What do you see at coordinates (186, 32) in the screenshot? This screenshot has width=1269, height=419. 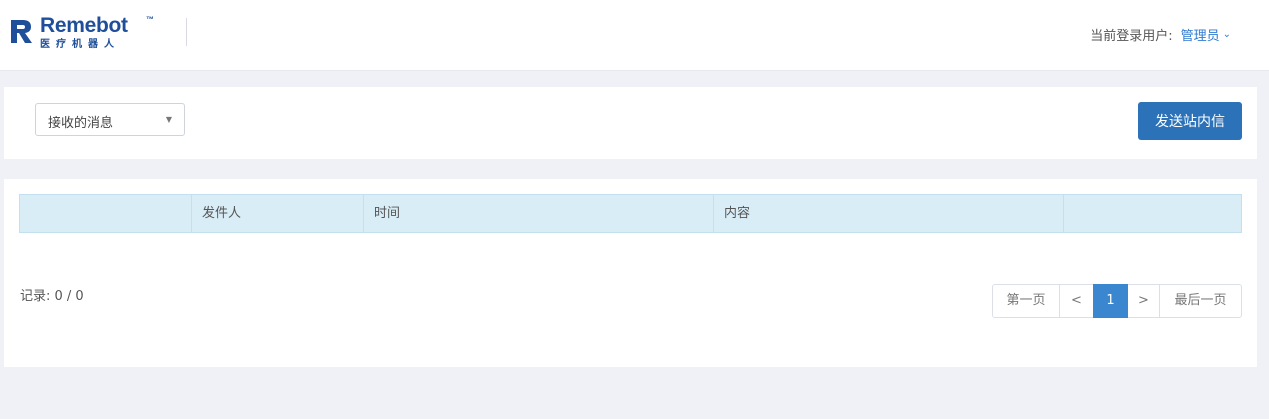 I see `header-divider` at bounding box center [186, 32].